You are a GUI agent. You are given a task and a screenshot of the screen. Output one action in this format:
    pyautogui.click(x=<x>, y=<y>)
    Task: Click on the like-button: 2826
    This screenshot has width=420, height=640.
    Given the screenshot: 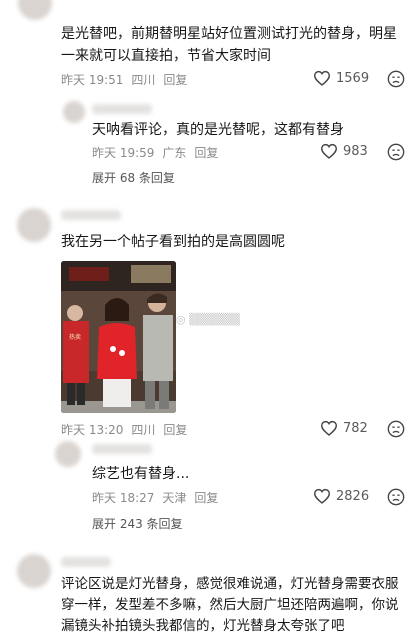 What is the action you would take?
    pyautogui.click(x=341, y=496)
    